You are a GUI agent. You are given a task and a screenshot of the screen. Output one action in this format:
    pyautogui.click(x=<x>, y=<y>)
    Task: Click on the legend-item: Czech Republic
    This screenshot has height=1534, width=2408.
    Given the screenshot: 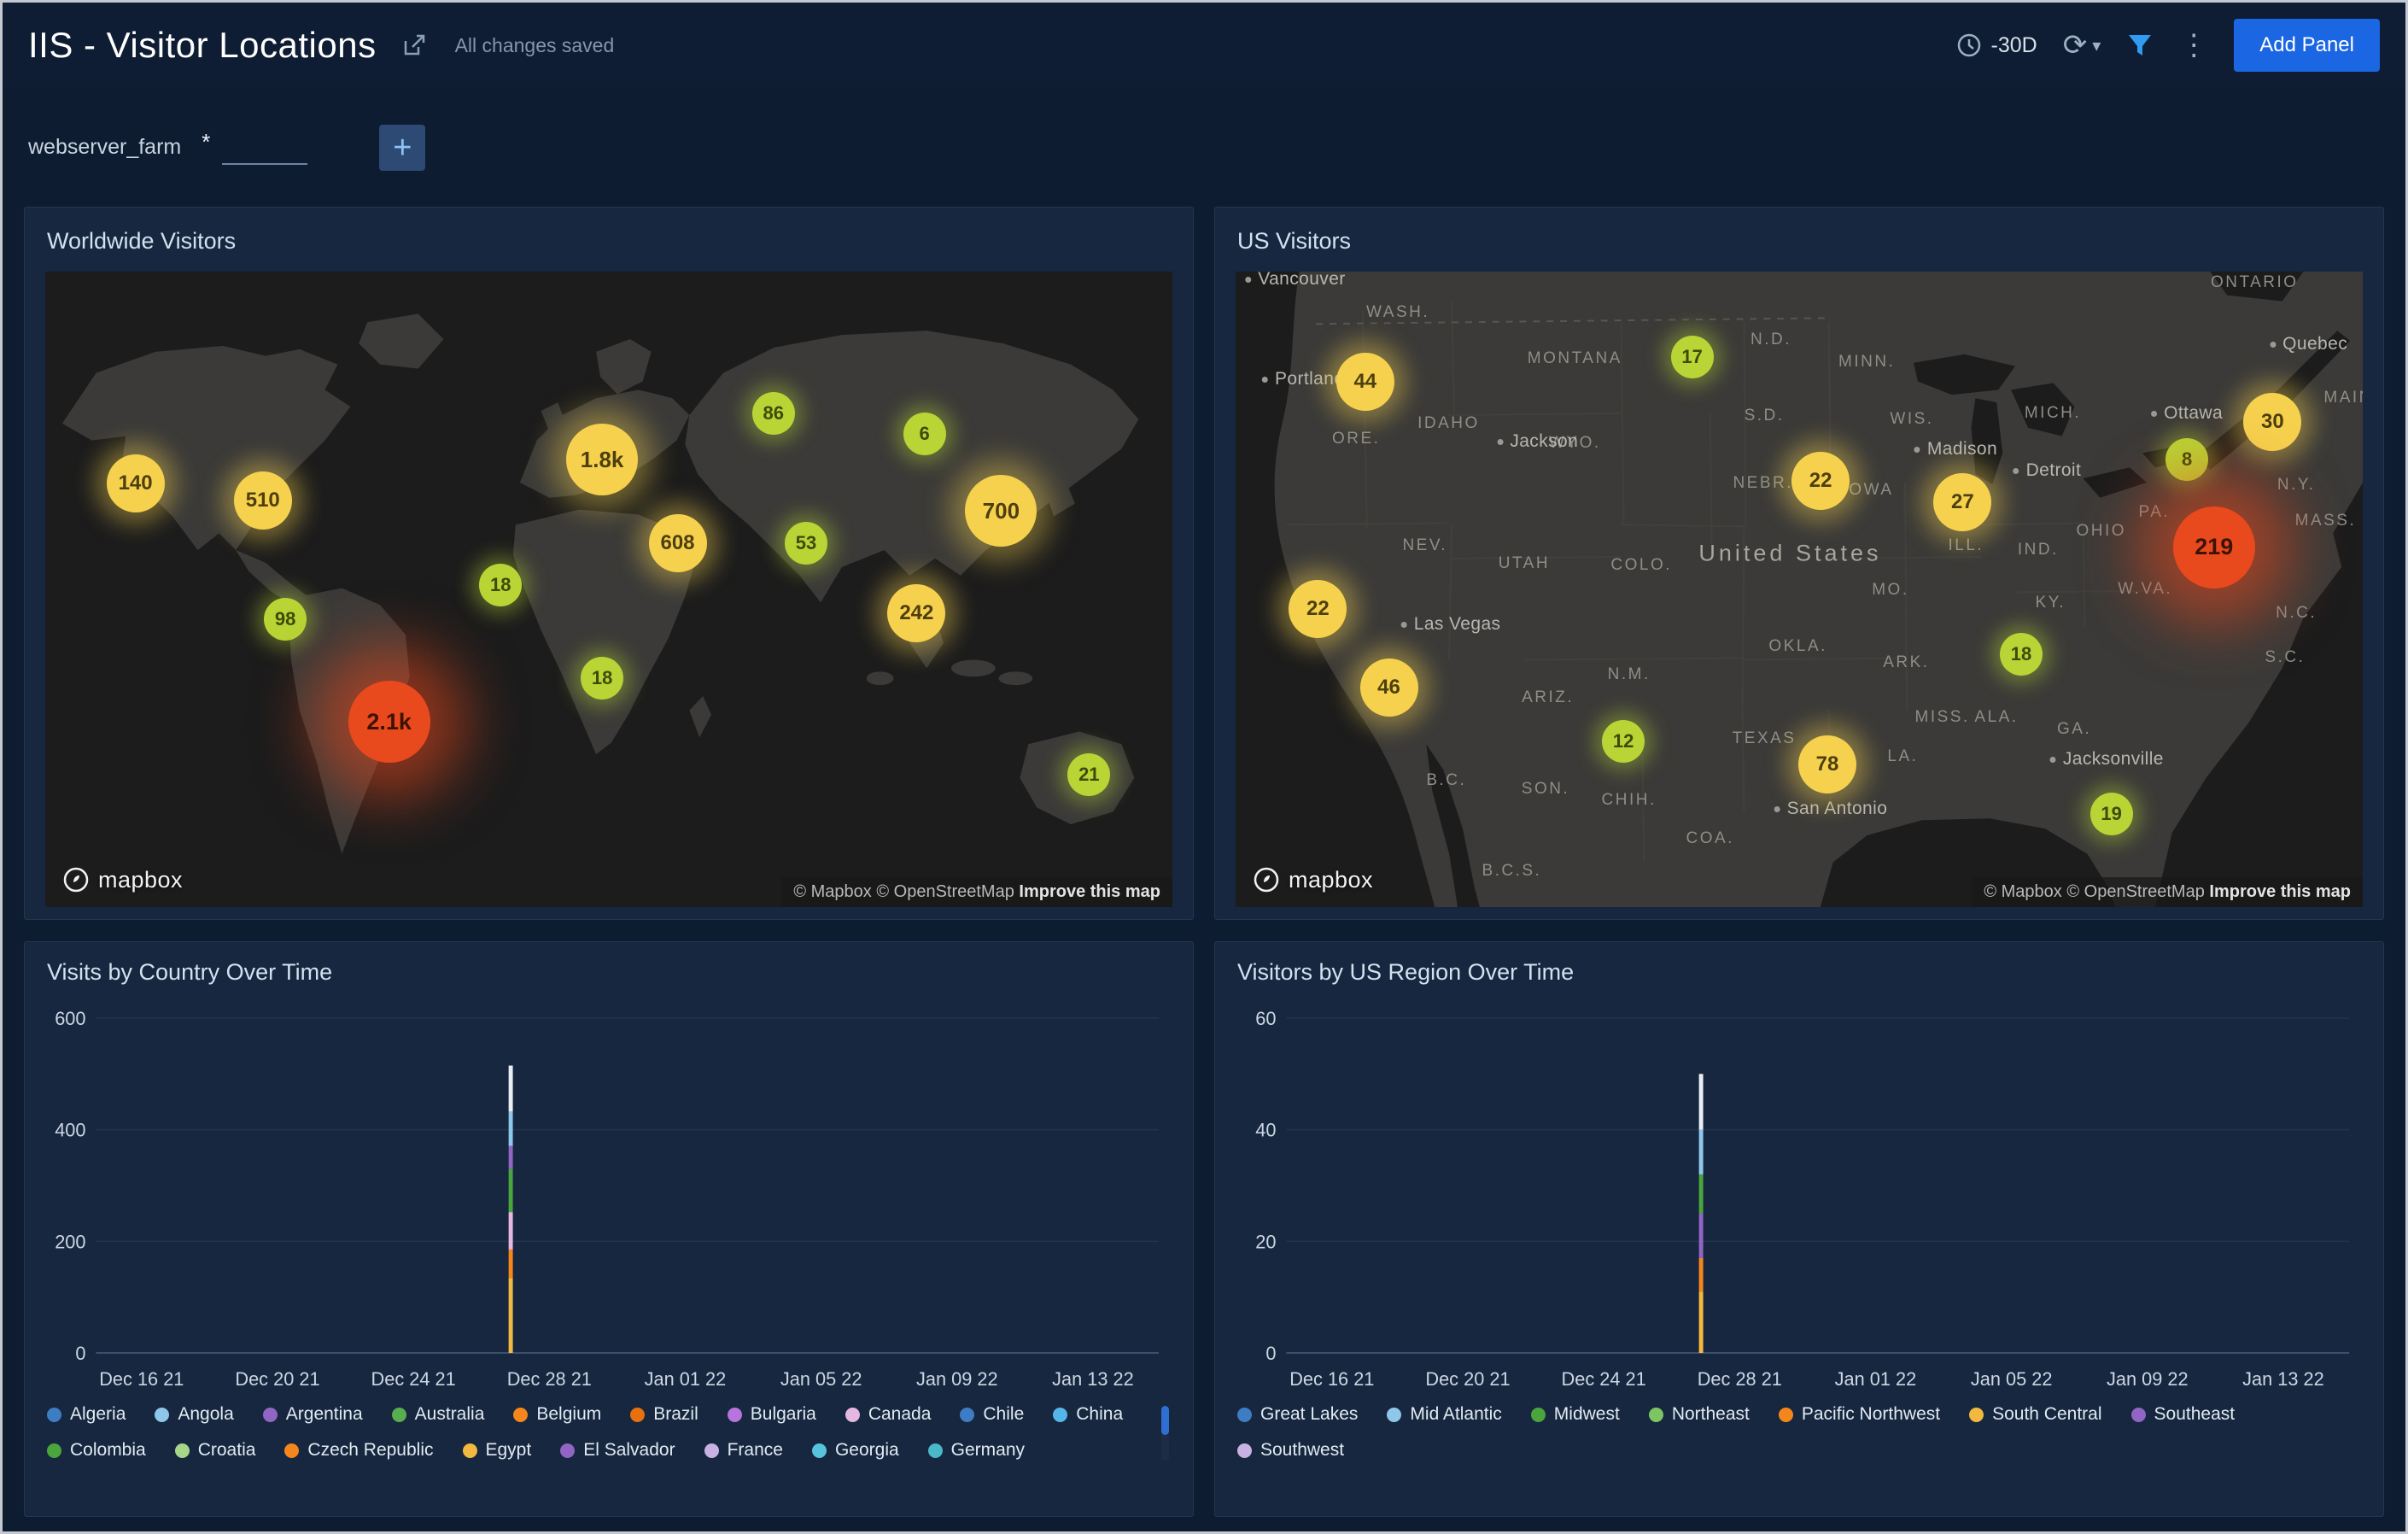 What is the action you would take?
    pyautogui.click(x=359, y=1451)
    